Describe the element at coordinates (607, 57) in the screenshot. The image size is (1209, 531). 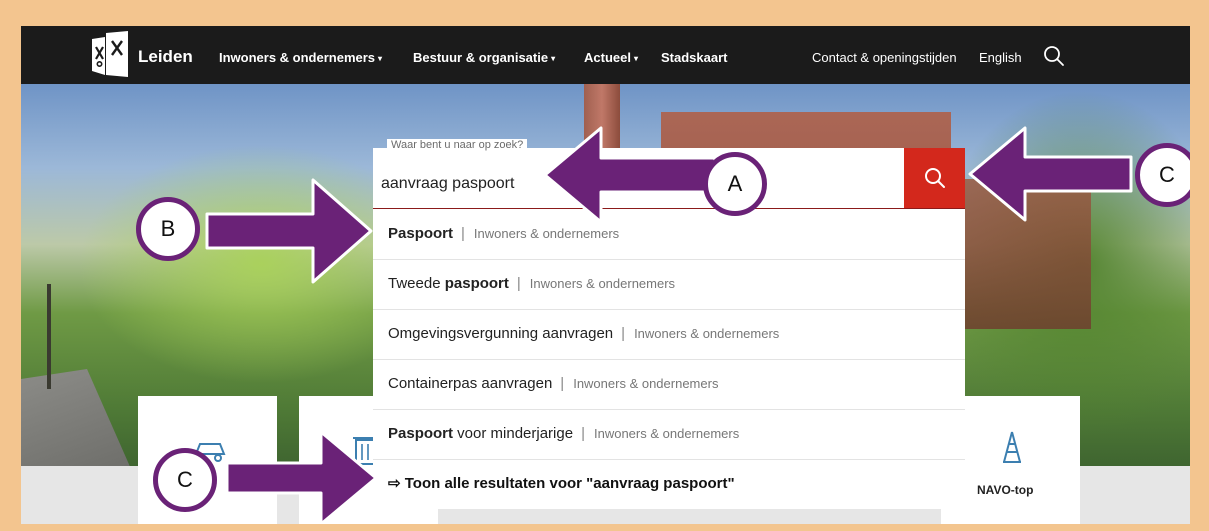
I see `nav-item-label: Actueel` at that location.